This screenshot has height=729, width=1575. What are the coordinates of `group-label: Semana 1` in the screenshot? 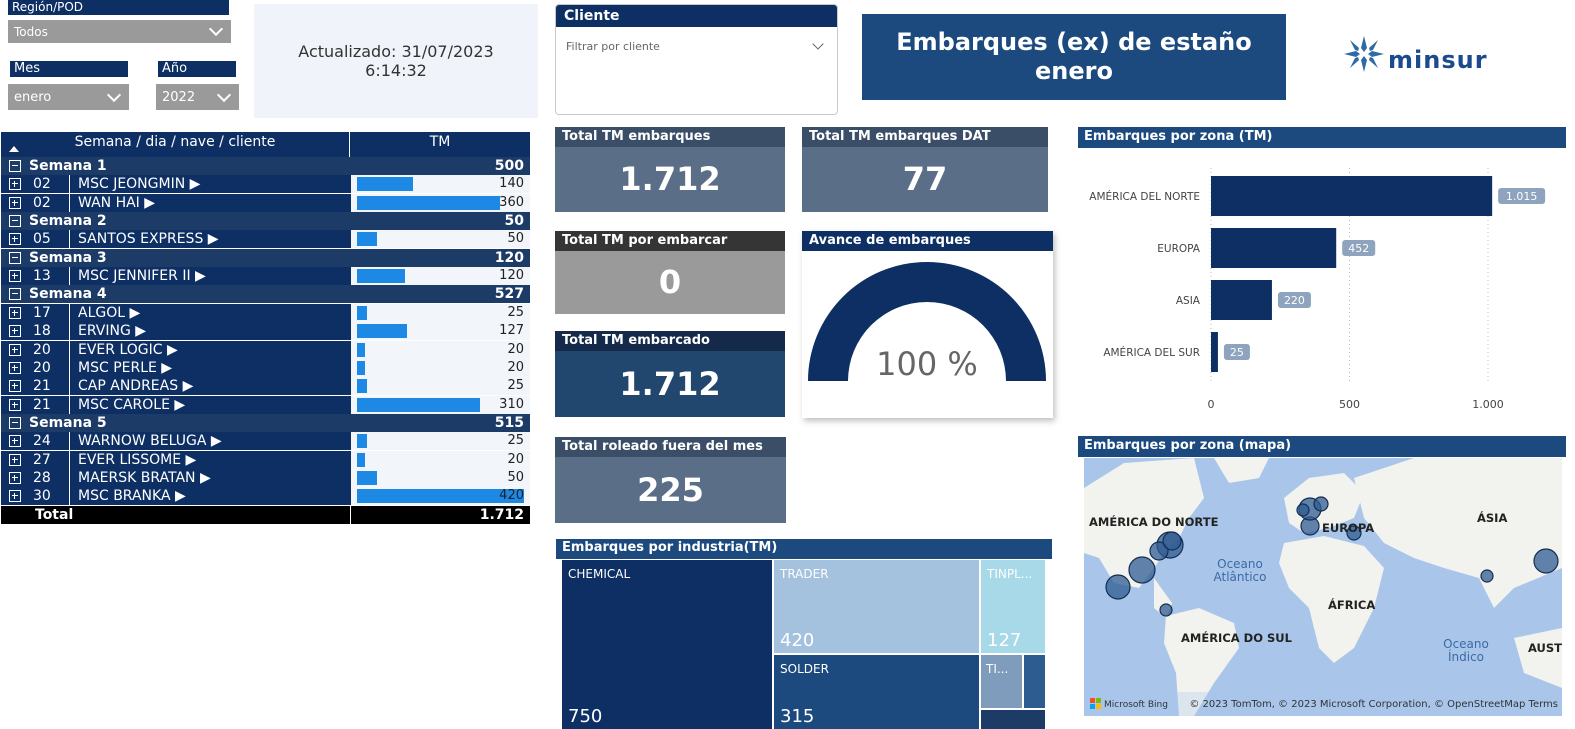 It's located at (68, 166).